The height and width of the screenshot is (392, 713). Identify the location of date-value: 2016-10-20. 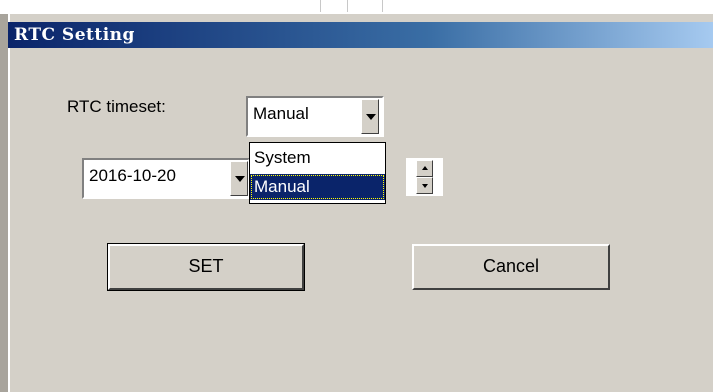
(132, 175).